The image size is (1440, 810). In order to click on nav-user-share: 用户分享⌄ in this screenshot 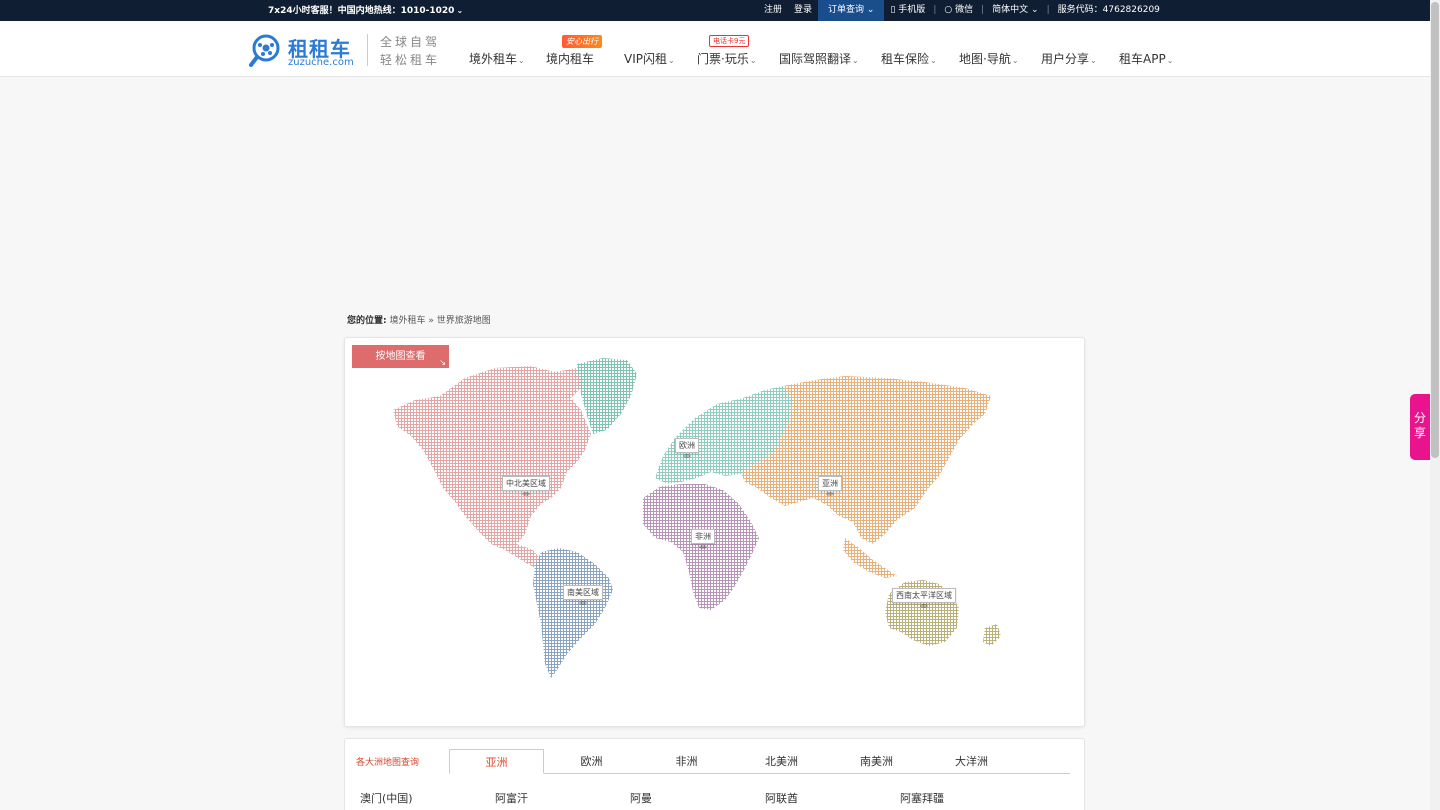, I will do `click(1069, 58)`.